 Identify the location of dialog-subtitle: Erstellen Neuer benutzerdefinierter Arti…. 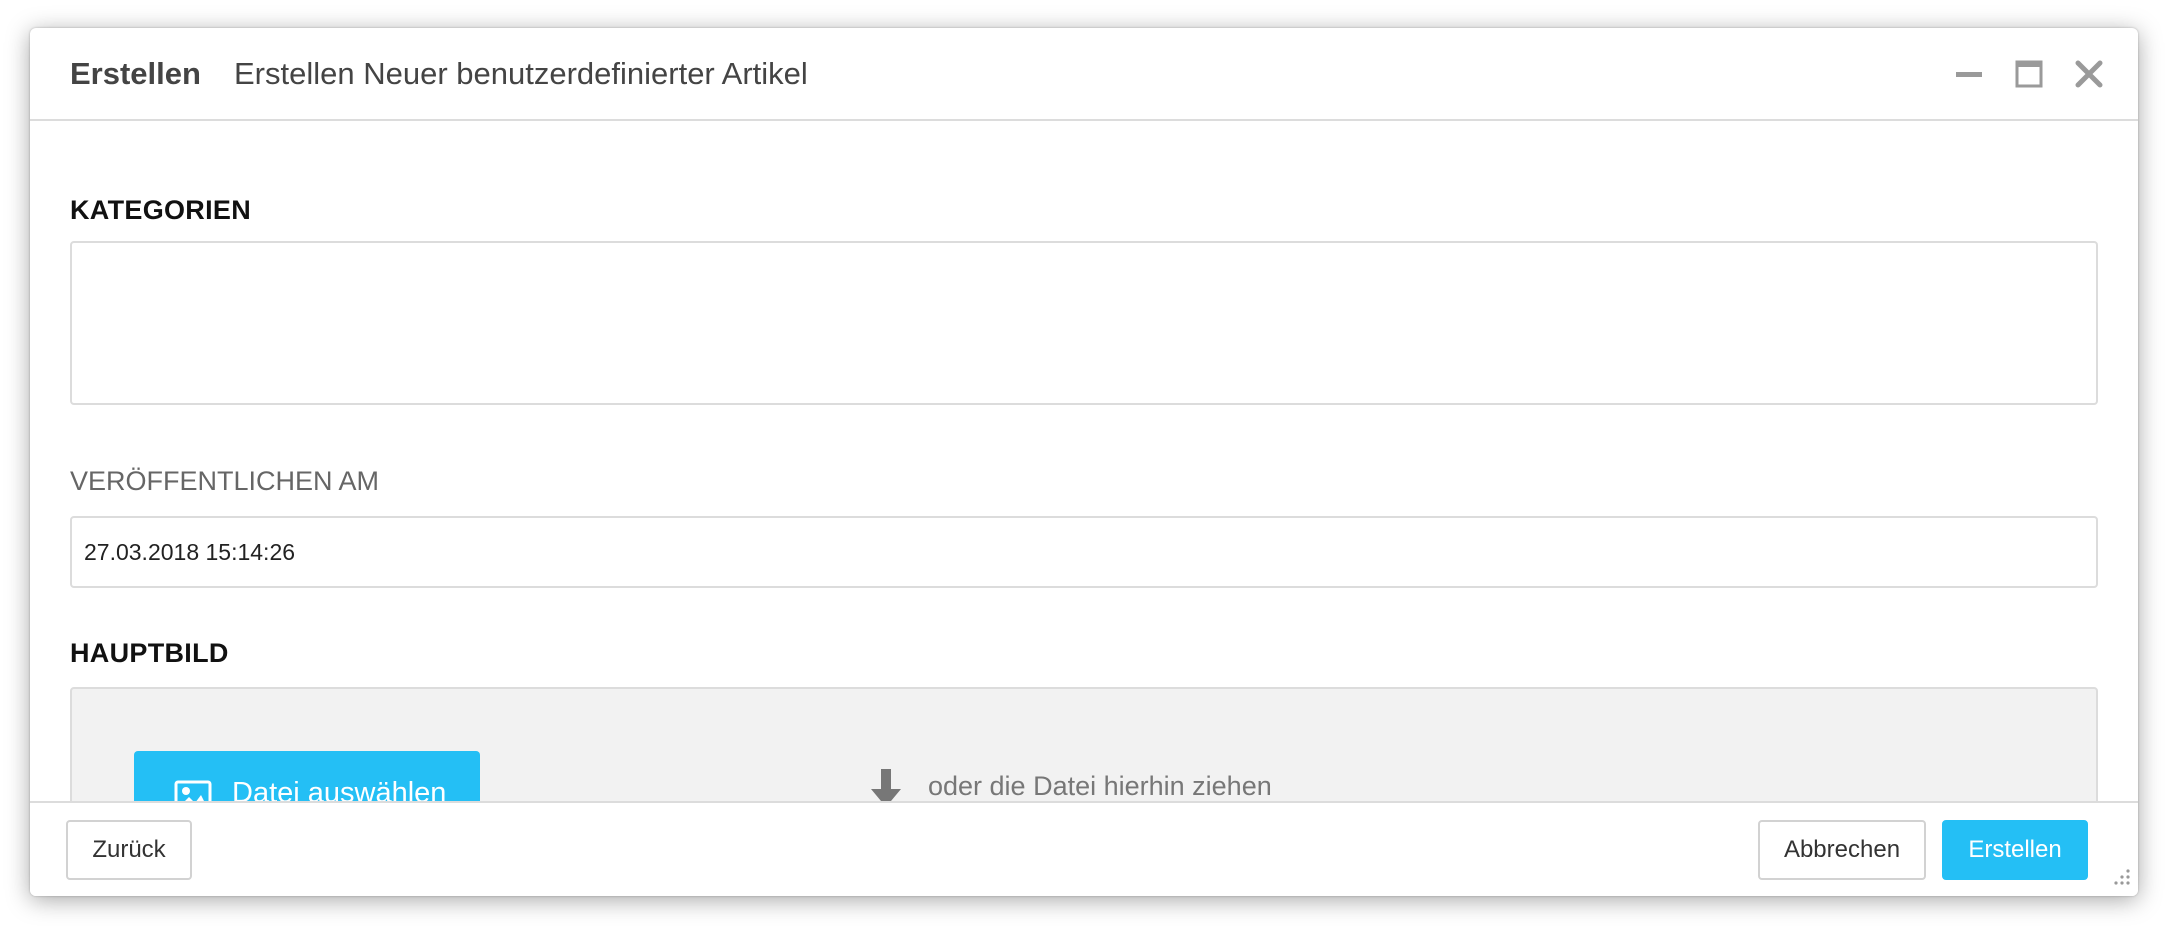
(521, 73).